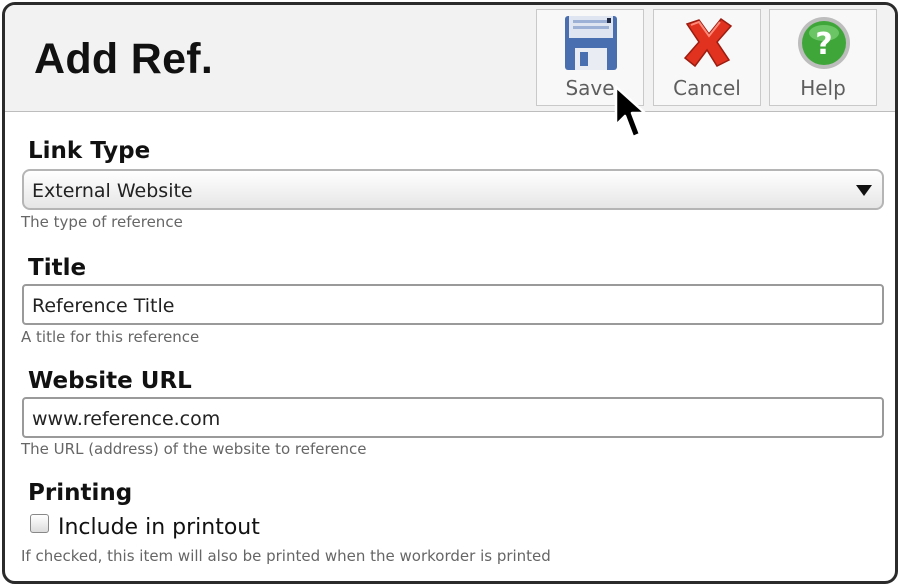 This screenshot has height=587, width=900. Describe the element at coordinates (103, 306) in the screenshot. I see `title-input-value: Reference Title` at that location.